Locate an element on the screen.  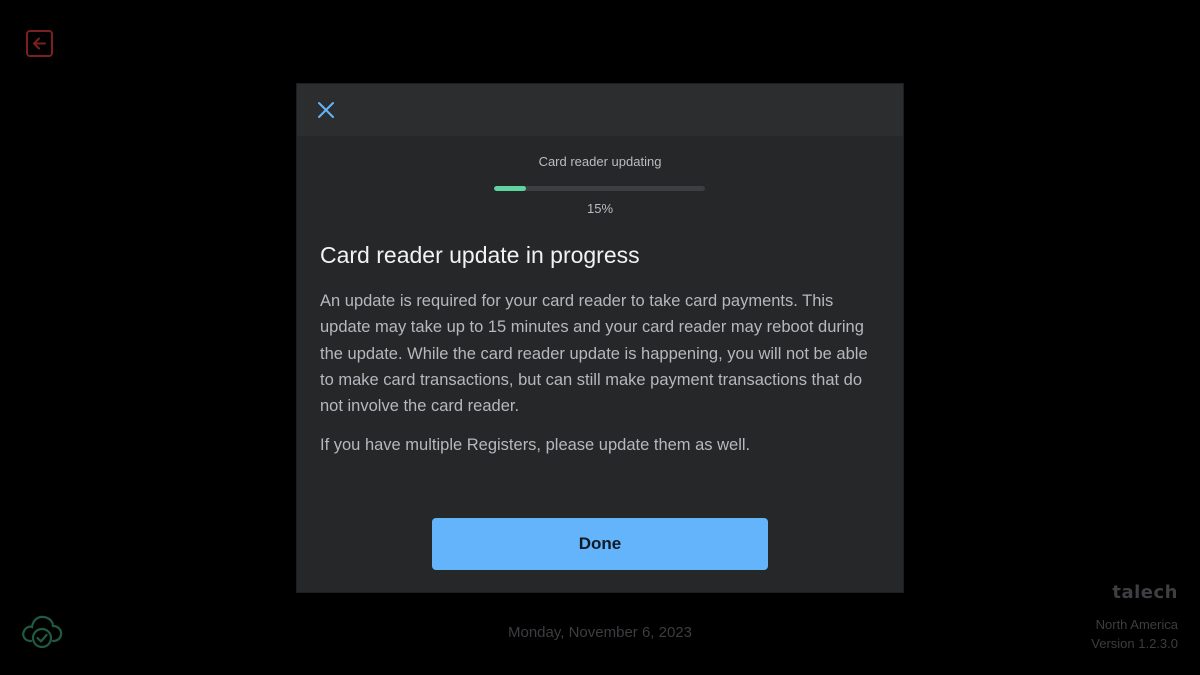
talech-logo: talech is located at coordinates (1145, 592).